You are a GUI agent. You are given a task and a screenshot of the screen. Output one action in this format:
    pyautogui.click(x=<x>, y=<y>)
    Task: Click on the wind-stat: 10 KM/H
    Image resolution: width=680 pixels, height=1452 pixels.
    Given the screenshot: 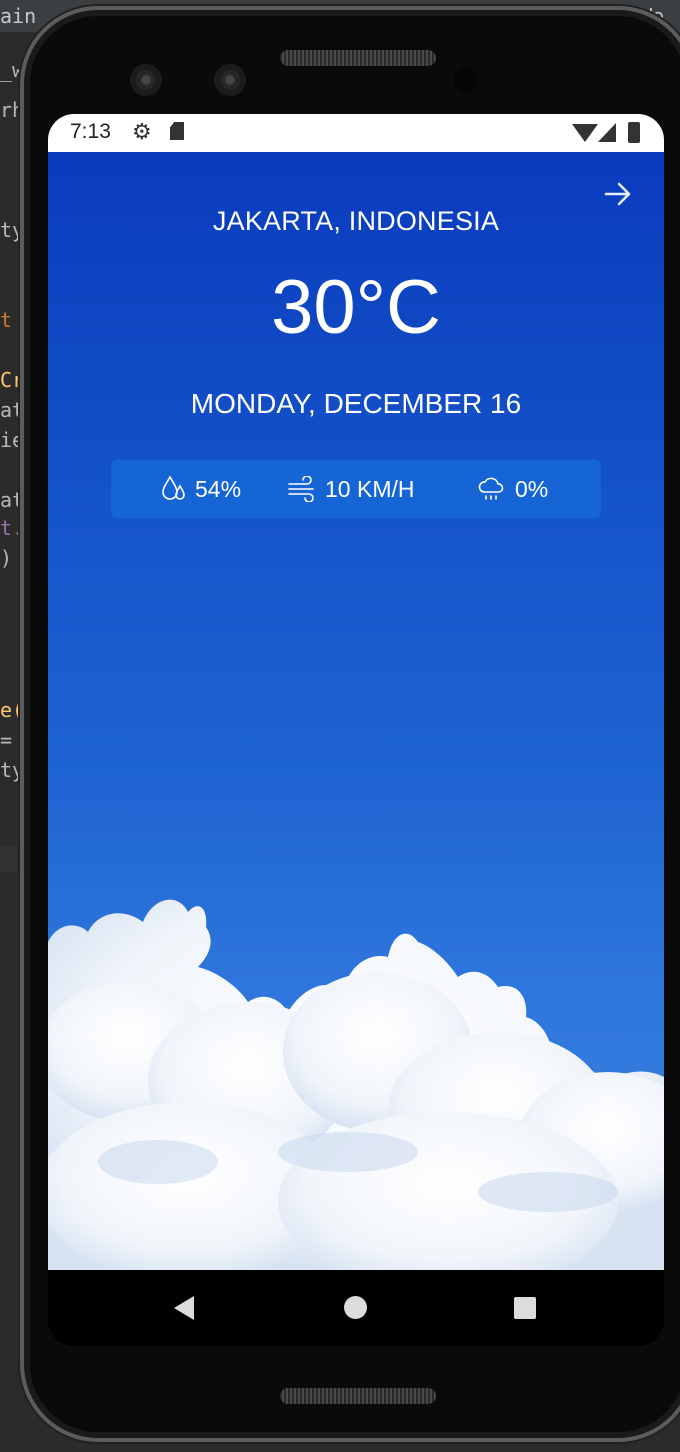 What is the action you would take?
    pyautogui.click(x=350, y=489)
    